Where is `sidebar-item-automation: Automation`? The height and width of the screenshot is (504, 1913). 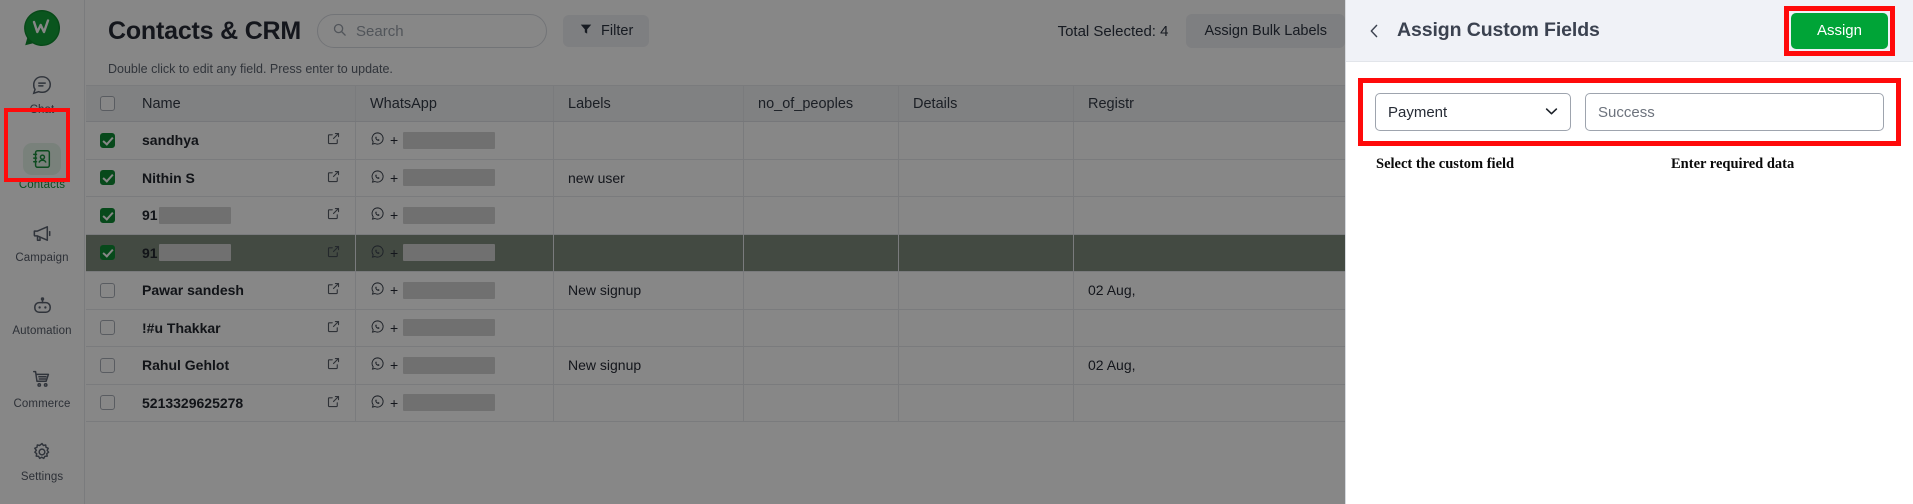 sidebar-item-automation: Automation is located at coordinates (42, 313).